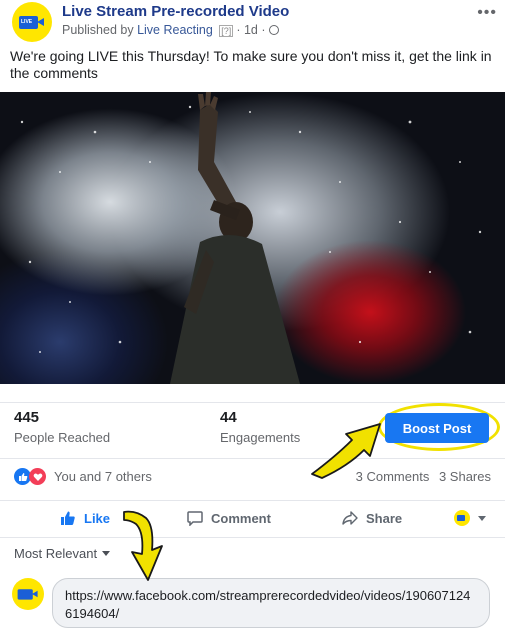 This screenshot has width=505, height=628. What do you see at coordinates (103, 476) in the screenshot?
I see `reactions-summary: You and 7 others` at bounding box center [103, 476].